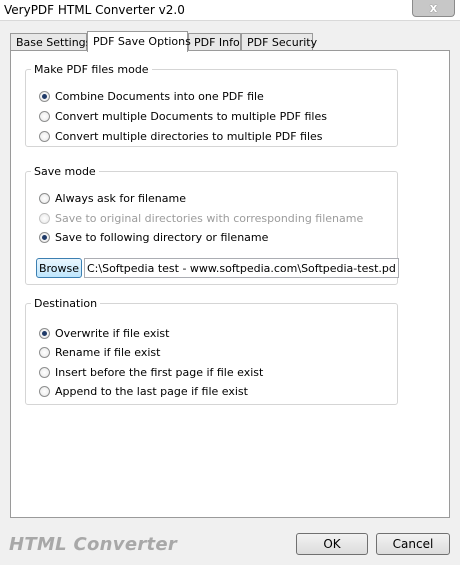 The width and height of the screenshot is (460, 565). What do you see at coordinates (108, 352) in the screenshot?
I see `option-label: Rename if file exist` at bounding box center [108, 352].